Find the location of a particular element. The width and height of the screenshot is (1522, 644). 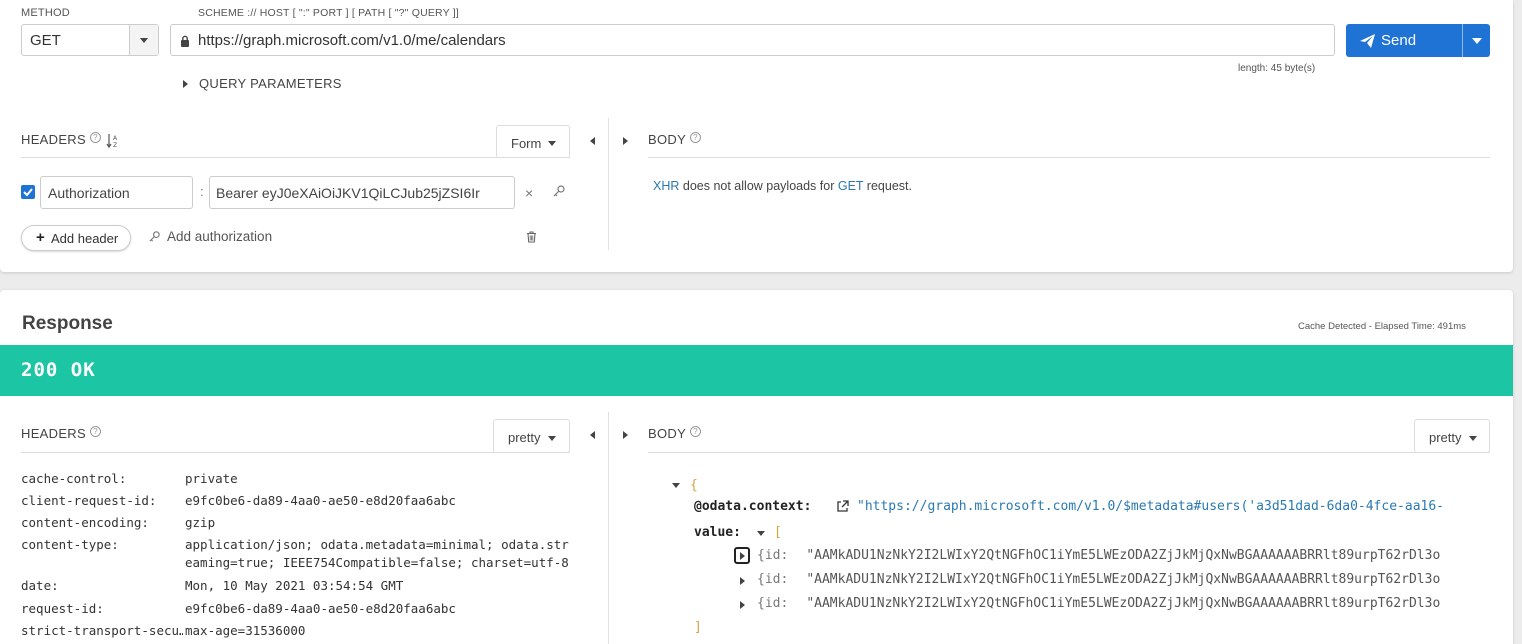

plus-icon: + is located at coordinates (40, 237).